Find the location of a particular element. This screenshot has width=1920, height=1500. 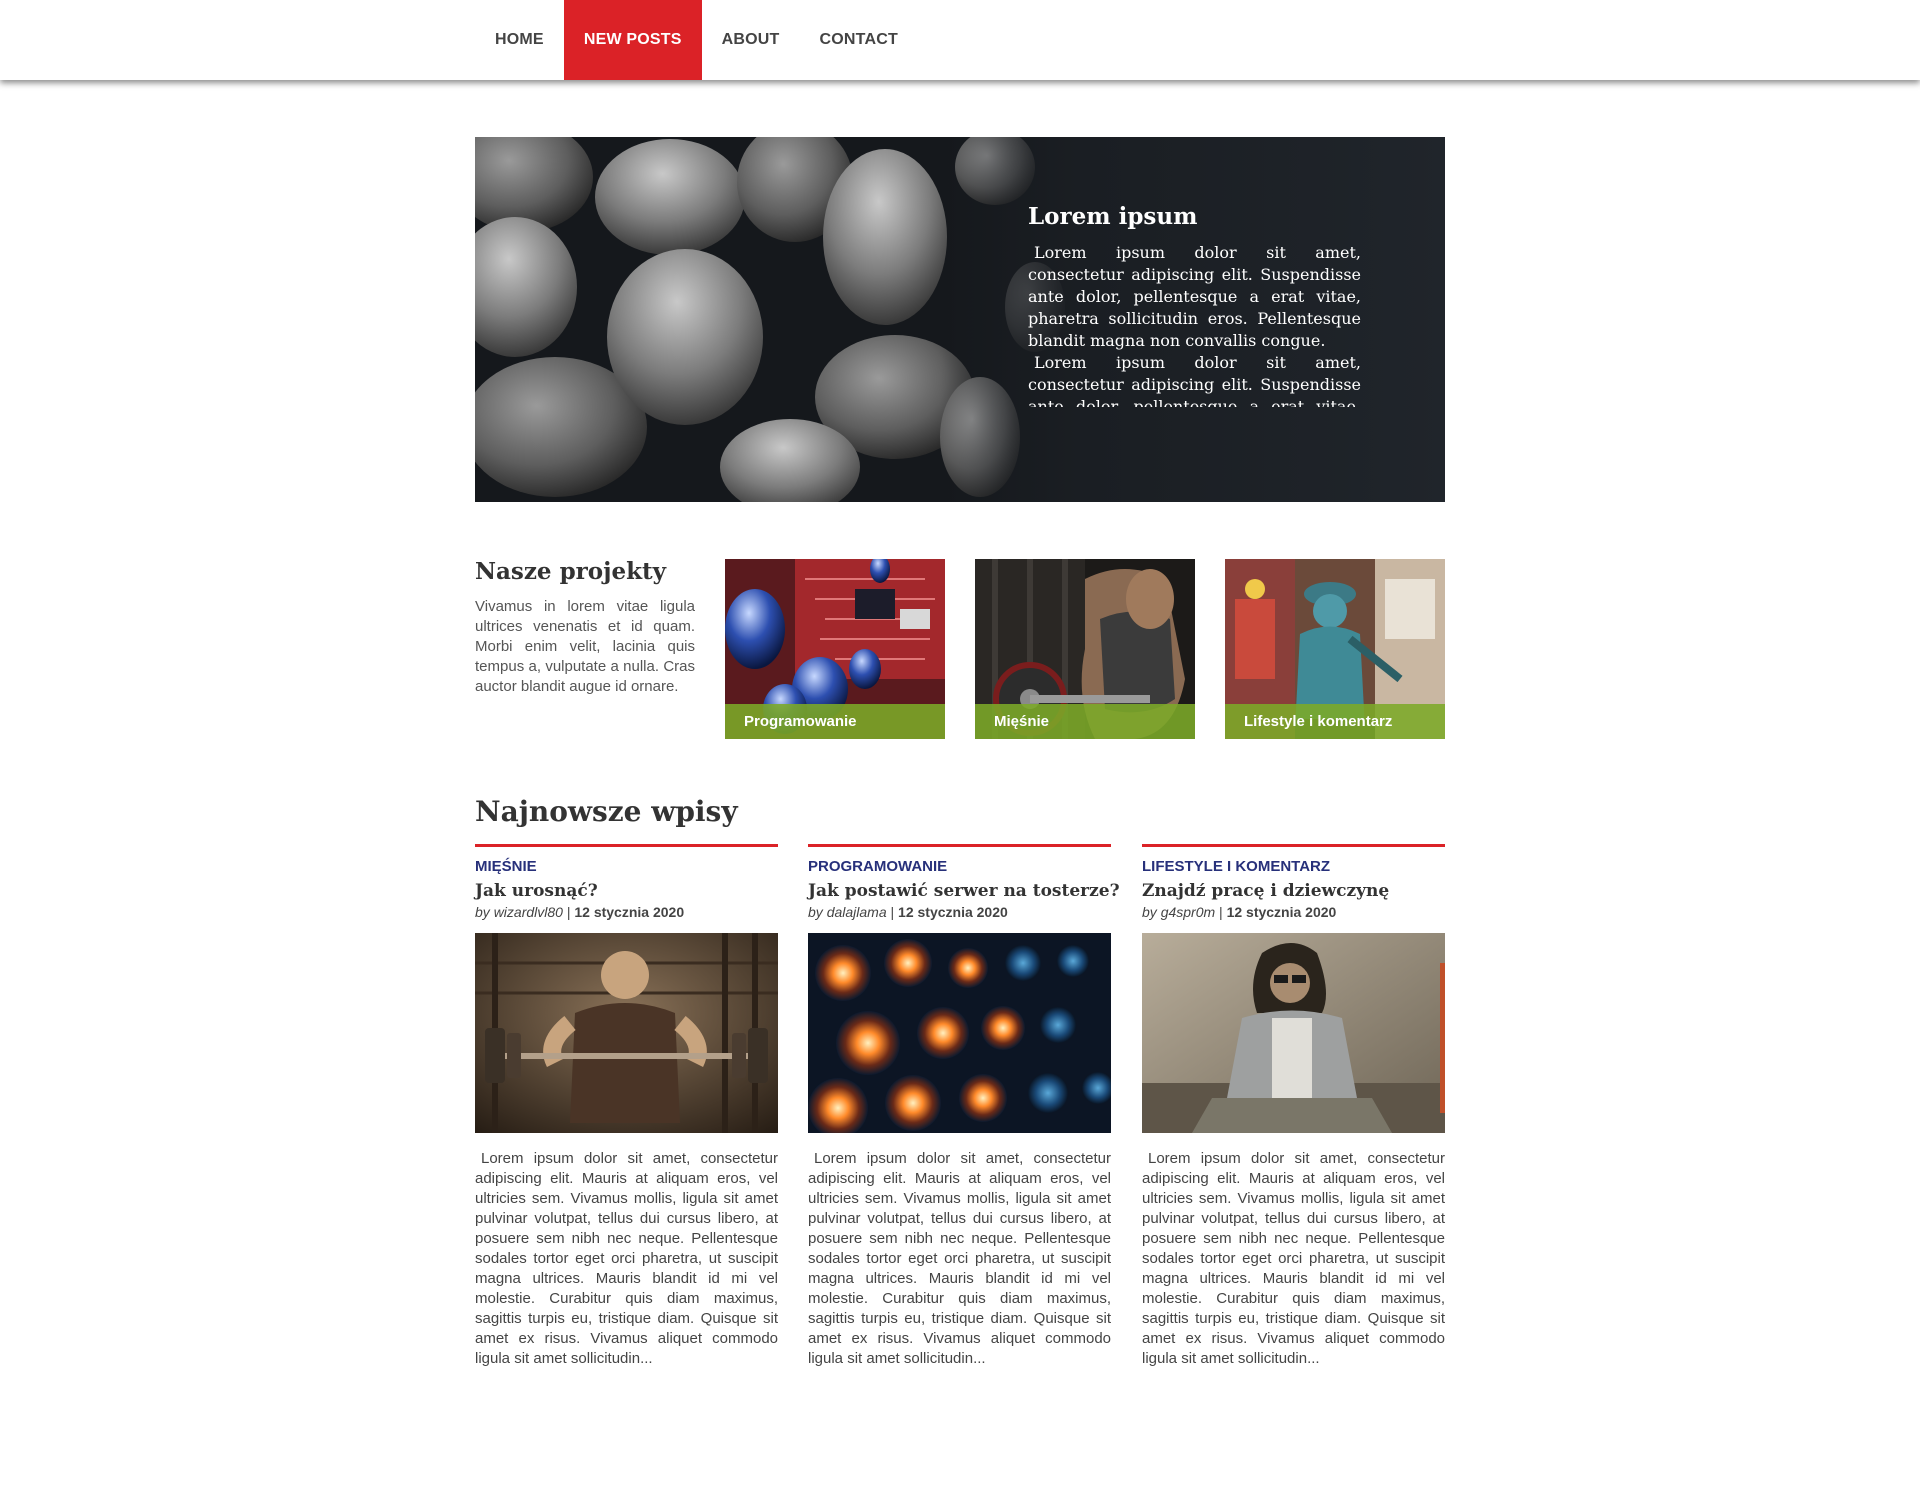

post-meta: by g4spr0m | 12 stycznia 2020 is located at coordinates (1293, 912).